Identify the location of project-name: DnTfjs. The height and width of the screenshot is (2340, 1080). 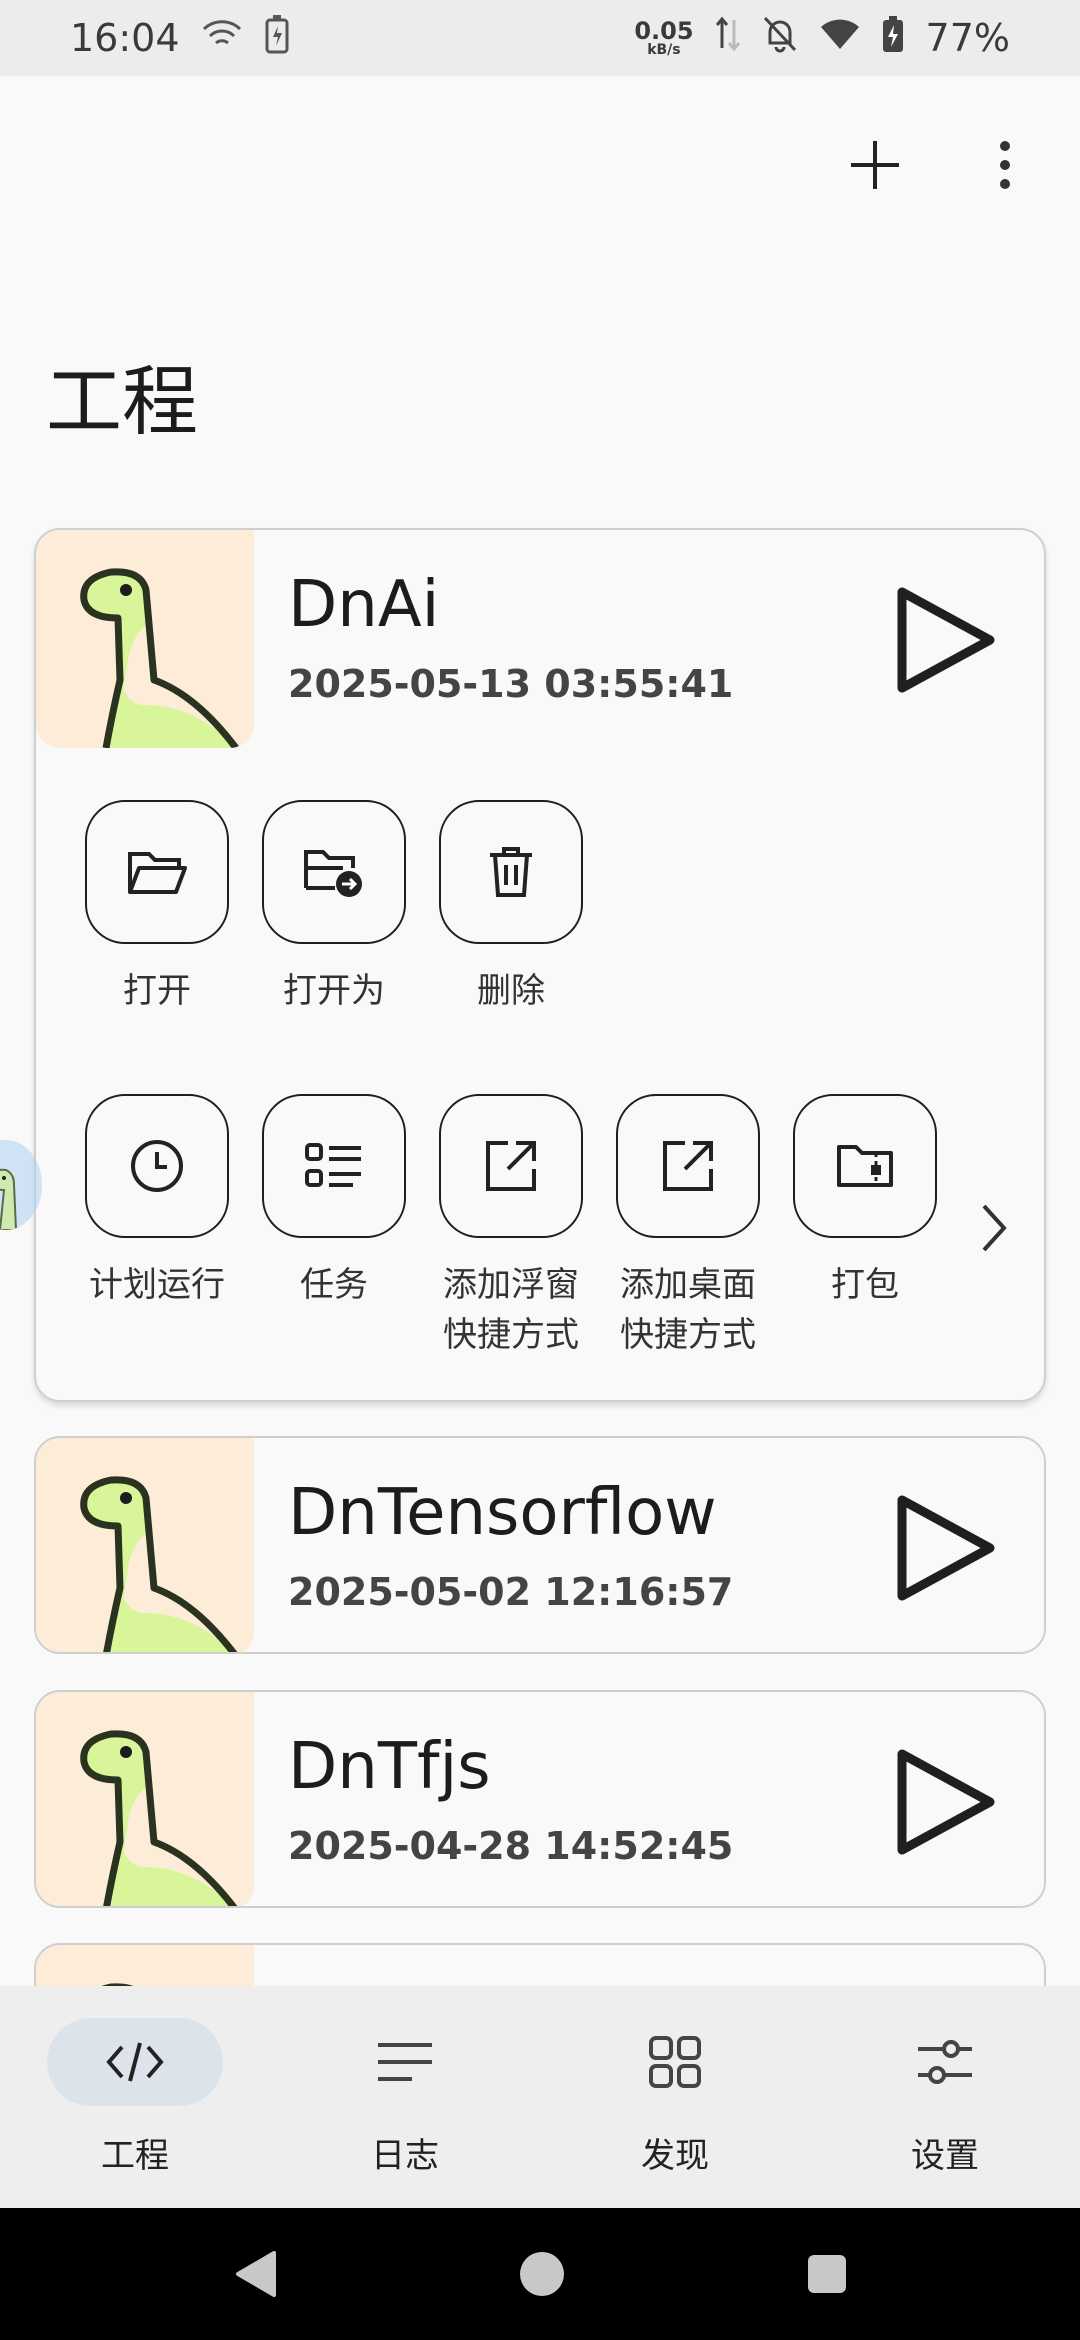
(389, 1767).